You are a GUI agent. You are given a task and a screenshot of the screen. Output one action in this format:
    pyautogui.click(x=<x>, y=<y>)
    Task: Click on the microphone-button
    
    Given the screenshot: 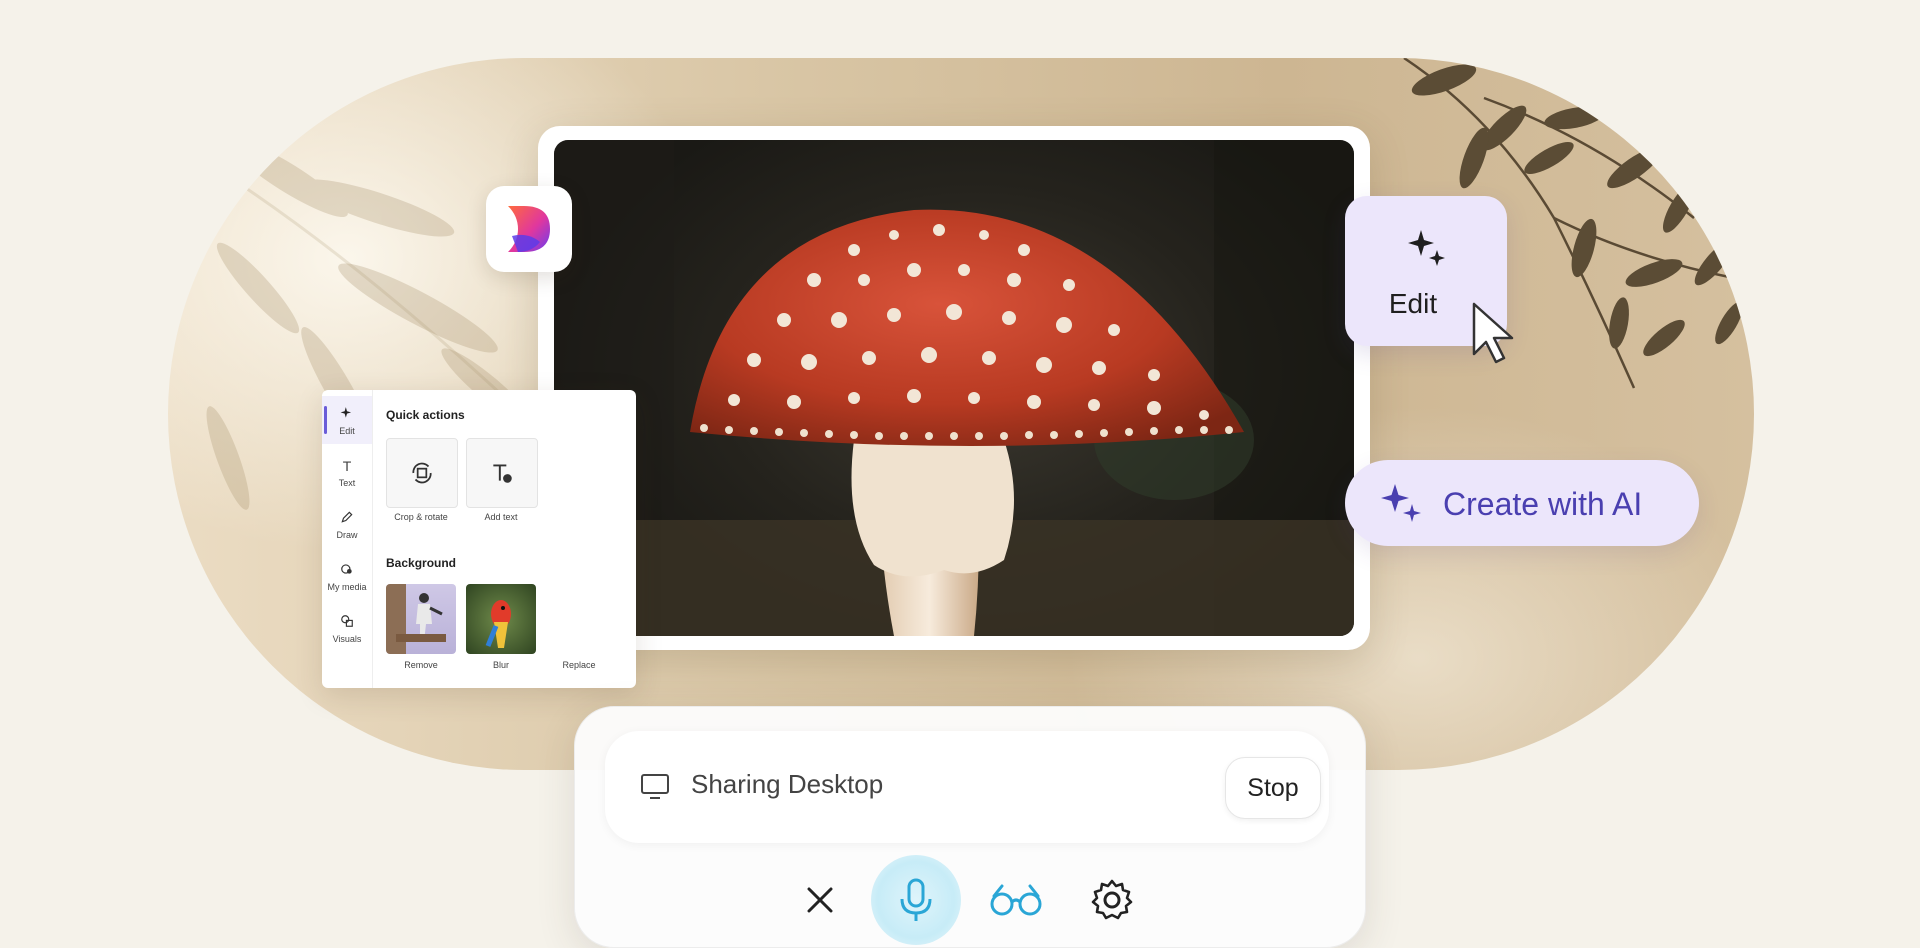 What is the action you would take?
    pyautogui.click(x=916, y=900)
    